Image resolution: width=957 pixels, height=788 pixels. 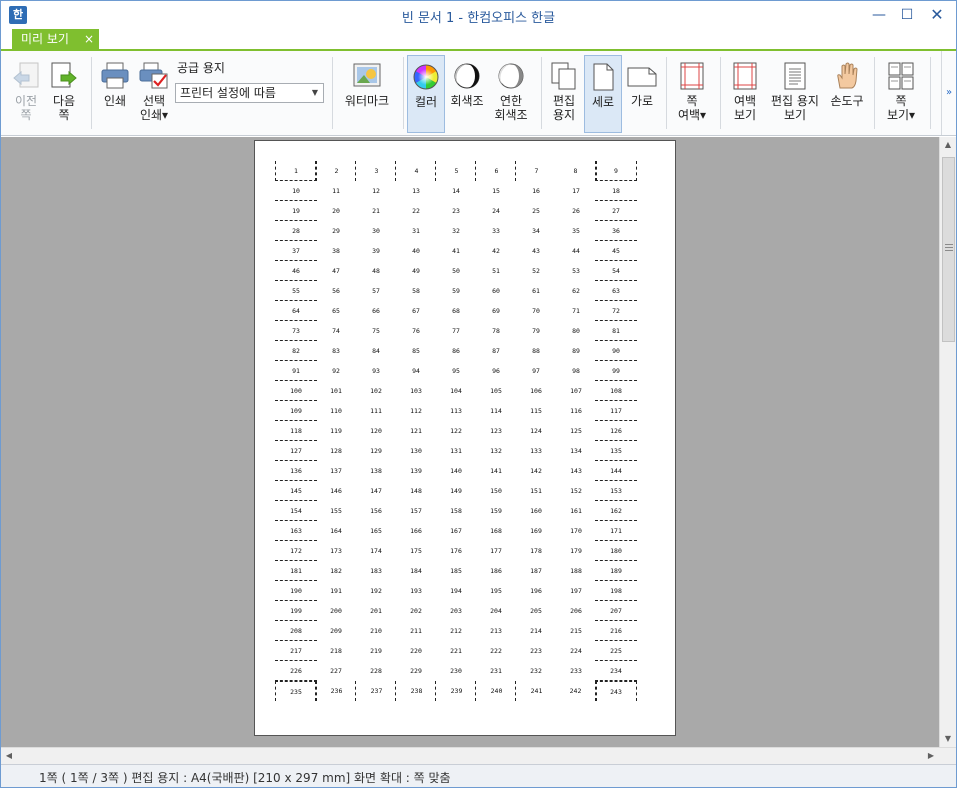 What do you see at coordinates (467, 191) in the screenshot?
I see `table-row: 10 11 12 13 14 15 16 17 18` at bounding box center [467, 191].